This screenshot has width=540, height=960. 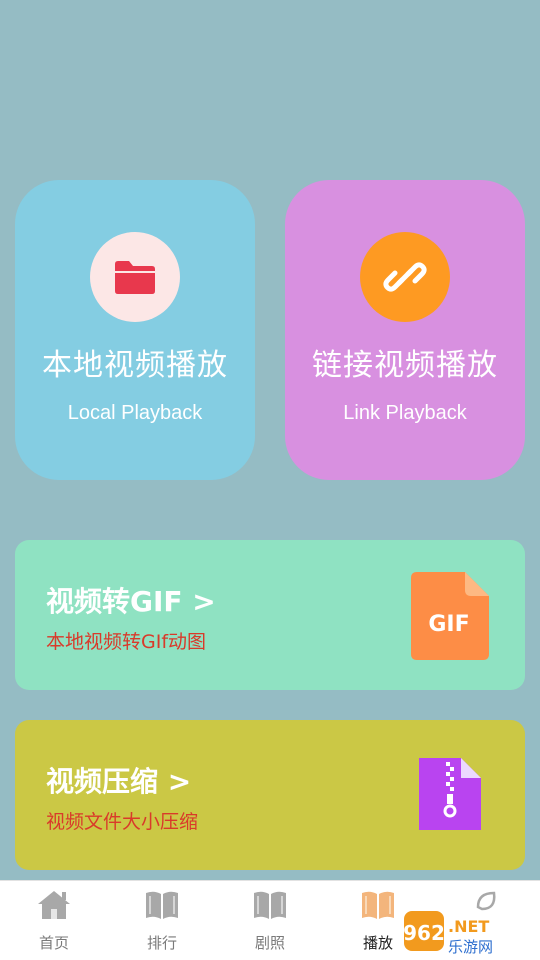 I want to click on link-icon-circle, so click(x=405, y=277).